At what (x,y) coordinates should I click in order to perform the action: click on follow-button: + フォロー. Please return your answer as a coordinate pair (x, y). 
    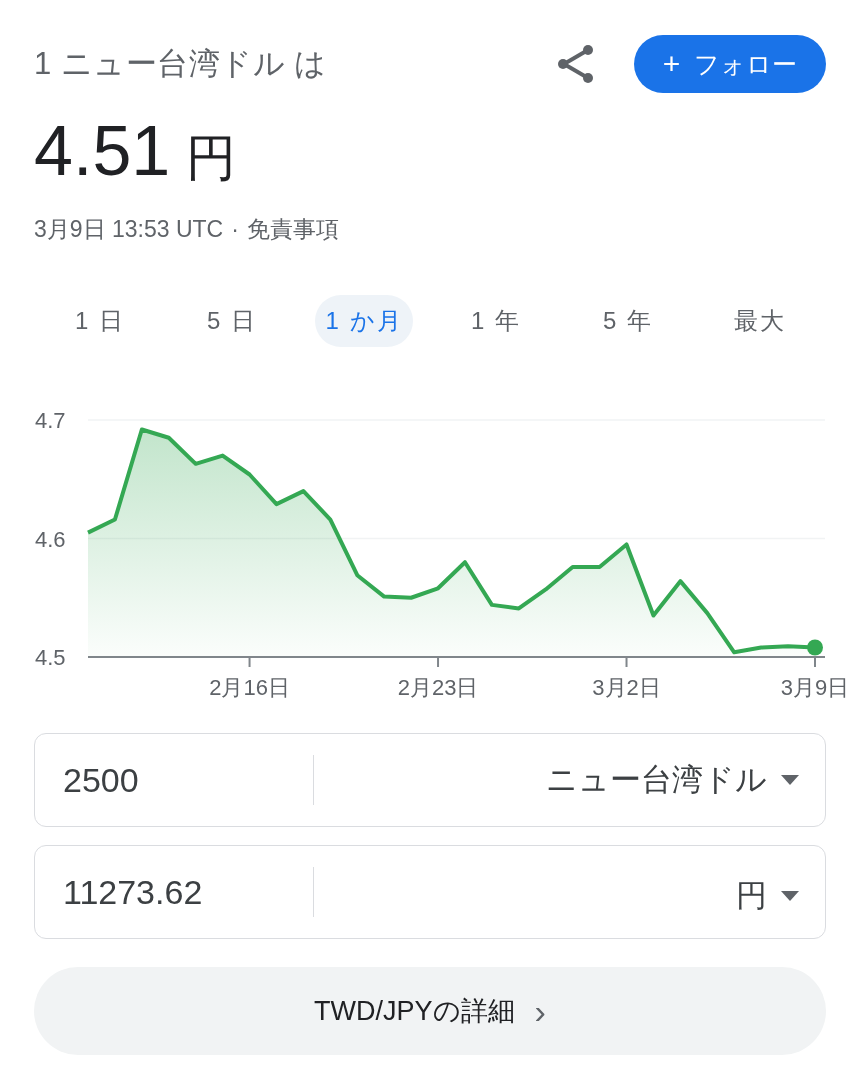
    Looking at the image, I should click on (730, 64).